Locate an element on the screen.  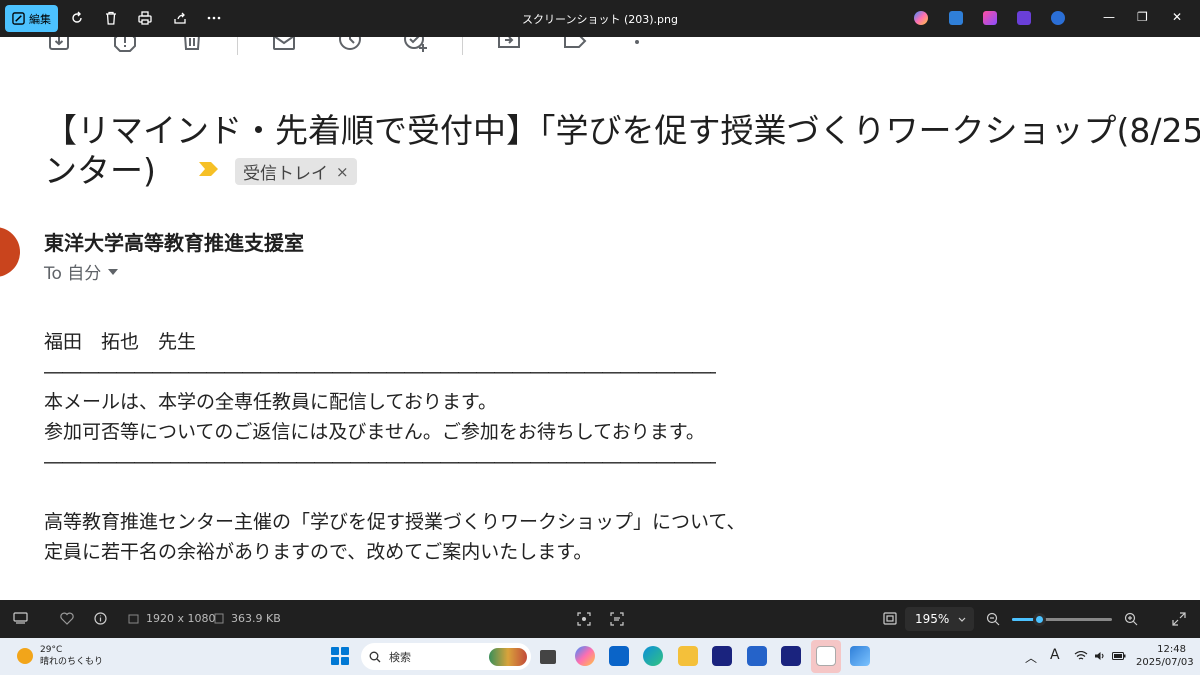
crop-to-view-icon is located at coordinates (584, 619).